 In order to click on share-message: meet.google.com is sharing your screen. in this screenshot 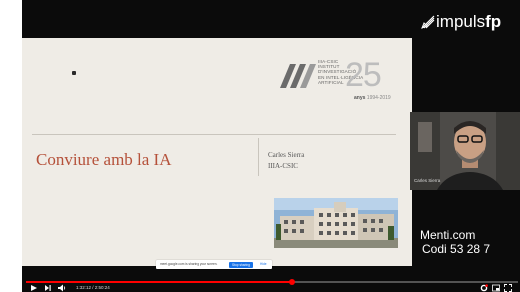, I will do `click(189, 264)`.